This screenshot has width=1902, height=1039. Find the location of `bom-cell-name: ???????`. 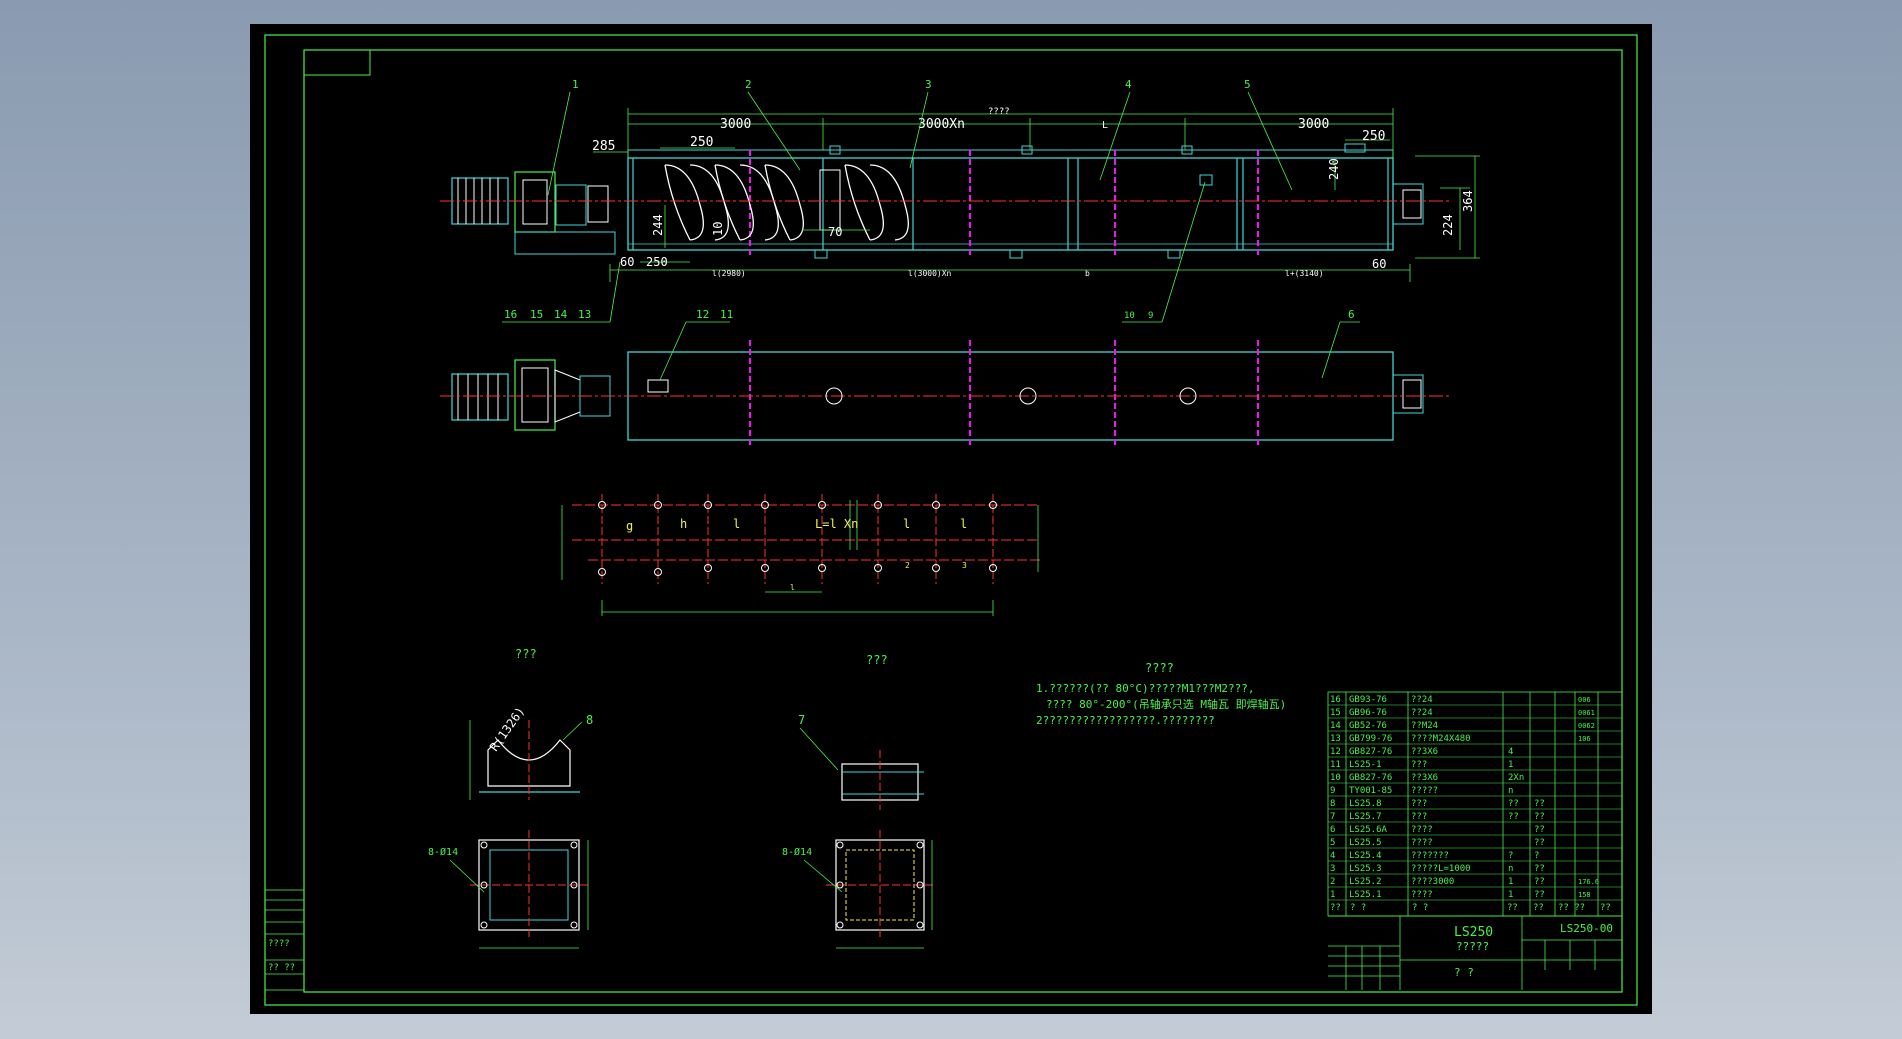

bom-cell-name: ??????? is located at coordinates (1430, 856).